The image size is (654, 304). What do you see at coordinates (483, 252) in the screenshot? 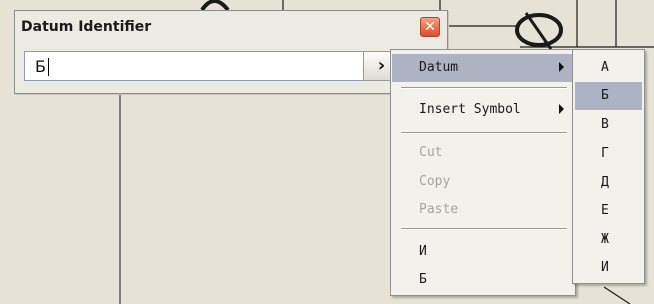
I see `menu-item-recent-1: И` at bounding box center [483, 252].